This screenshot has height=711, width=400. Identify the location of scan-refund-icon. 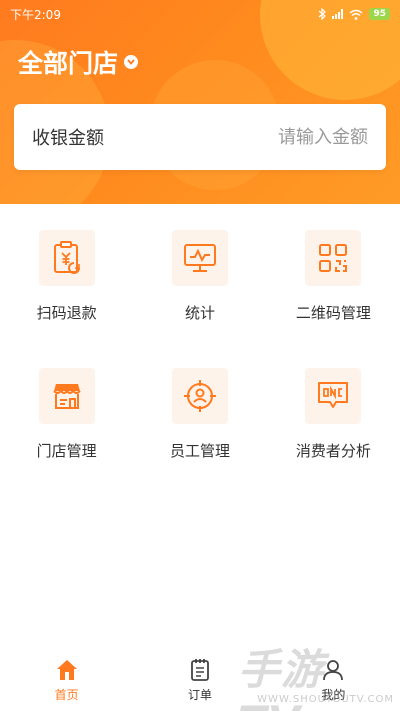
(66, 257).